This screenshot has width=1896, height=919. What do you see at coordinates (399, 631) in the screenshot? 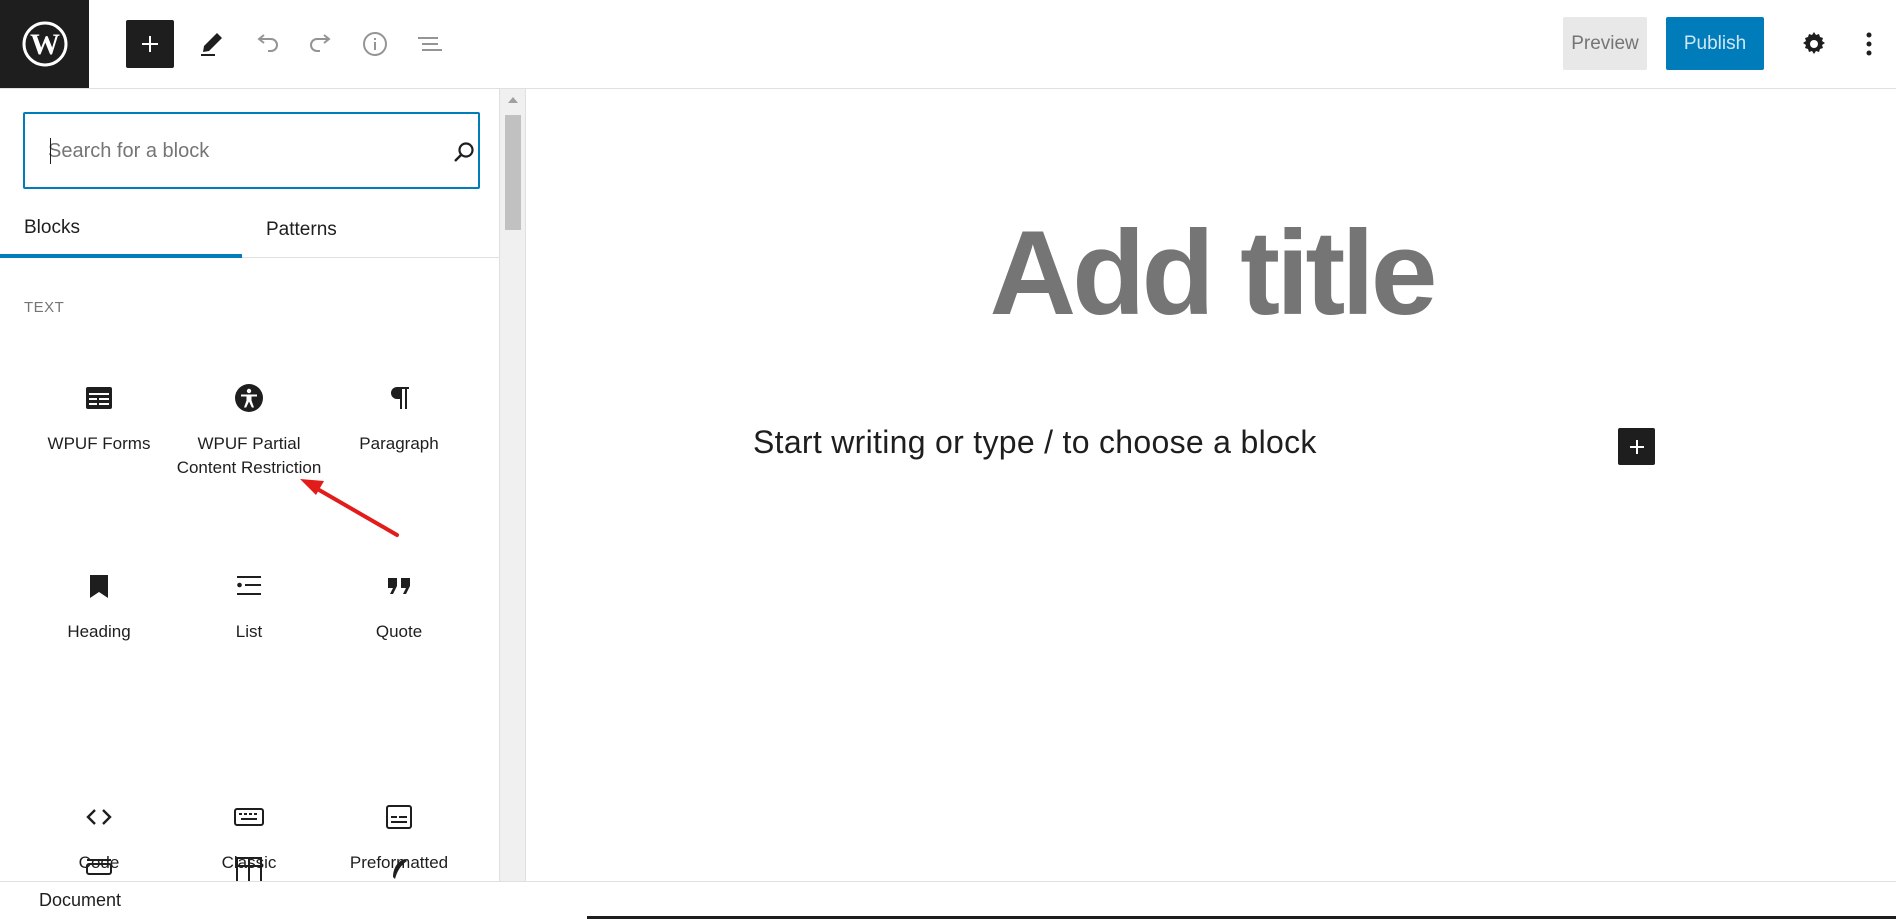
I see `block-label: Quote` at bounding box center [399, 631].